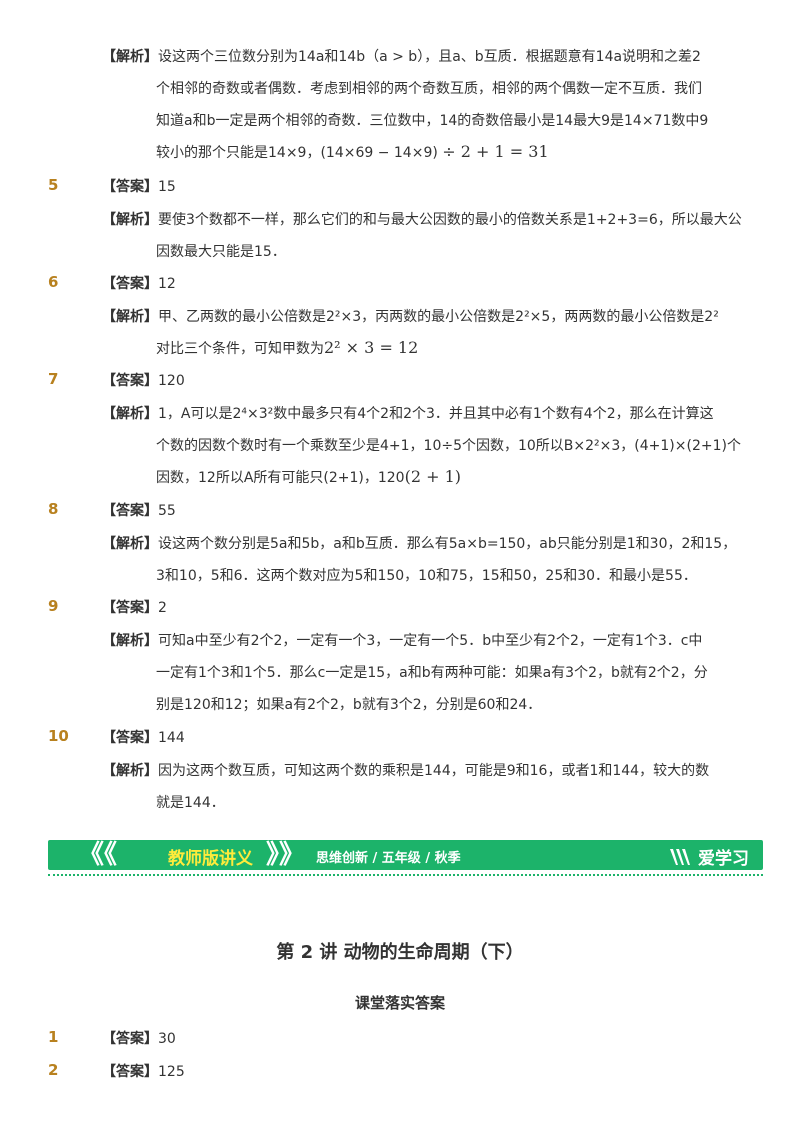 The height and width of the screenshot is (1133, 800). I want to click on chevron-left-icon: 《《, so click(98, 855).